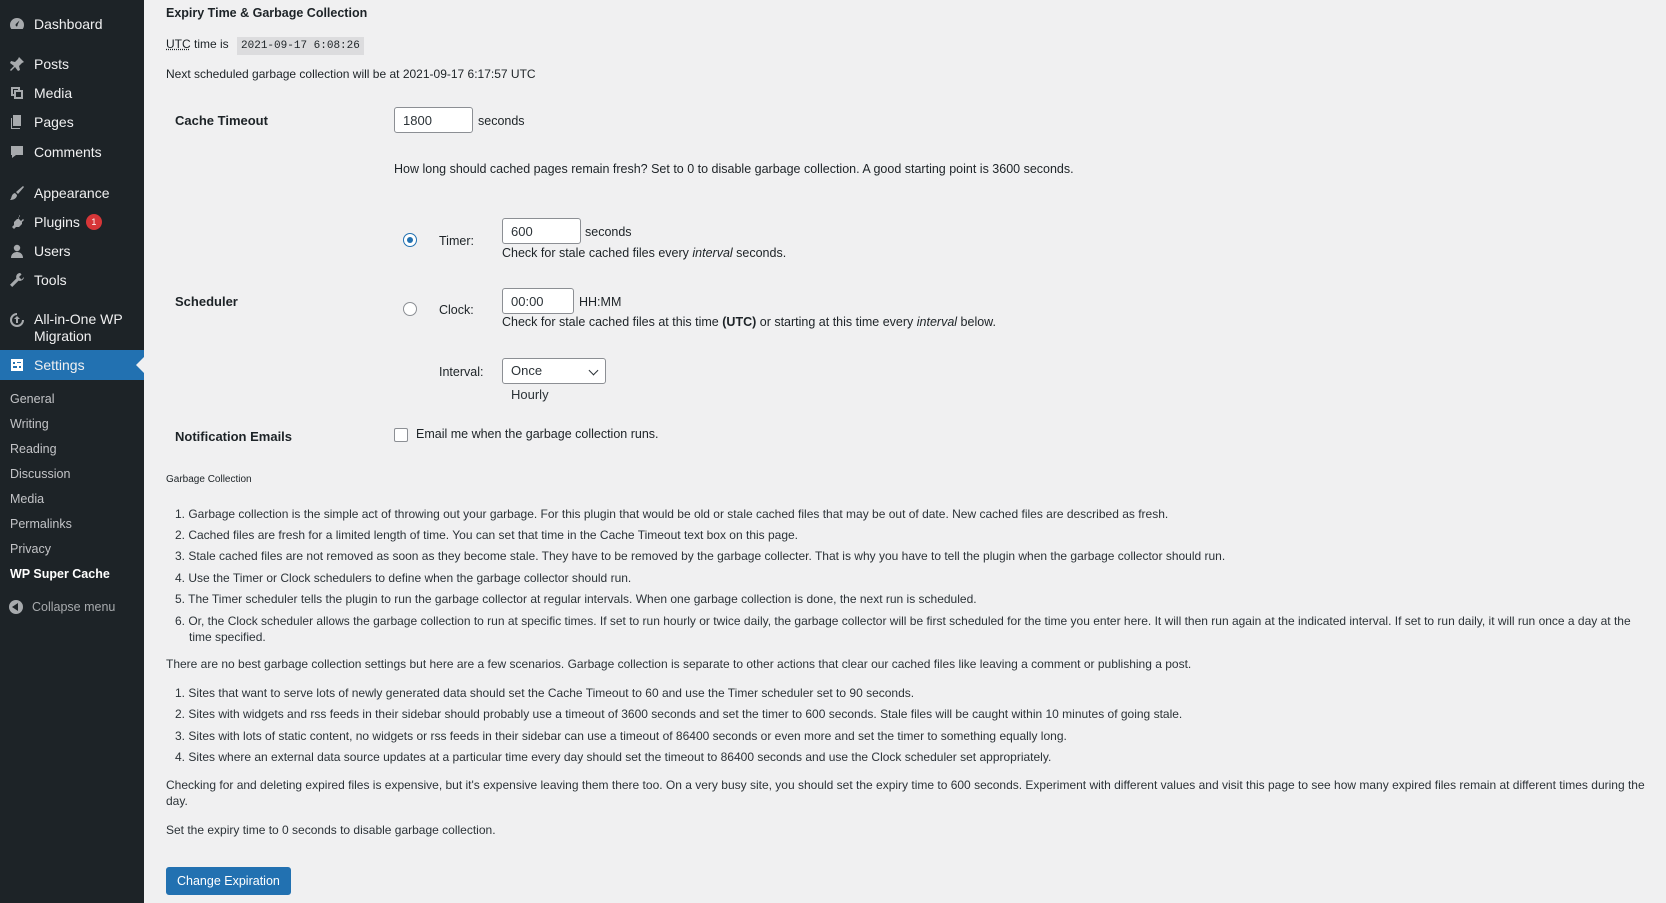 The image size is (1666, 903). I want to click on menu-media: Media, so click(72, 93).